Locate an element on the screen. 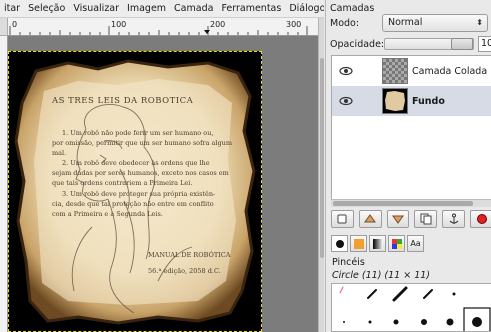 Image resolution: width=491 pixels, height=332 pixels. arrow-up-icon is located at coordinates (370, 218).